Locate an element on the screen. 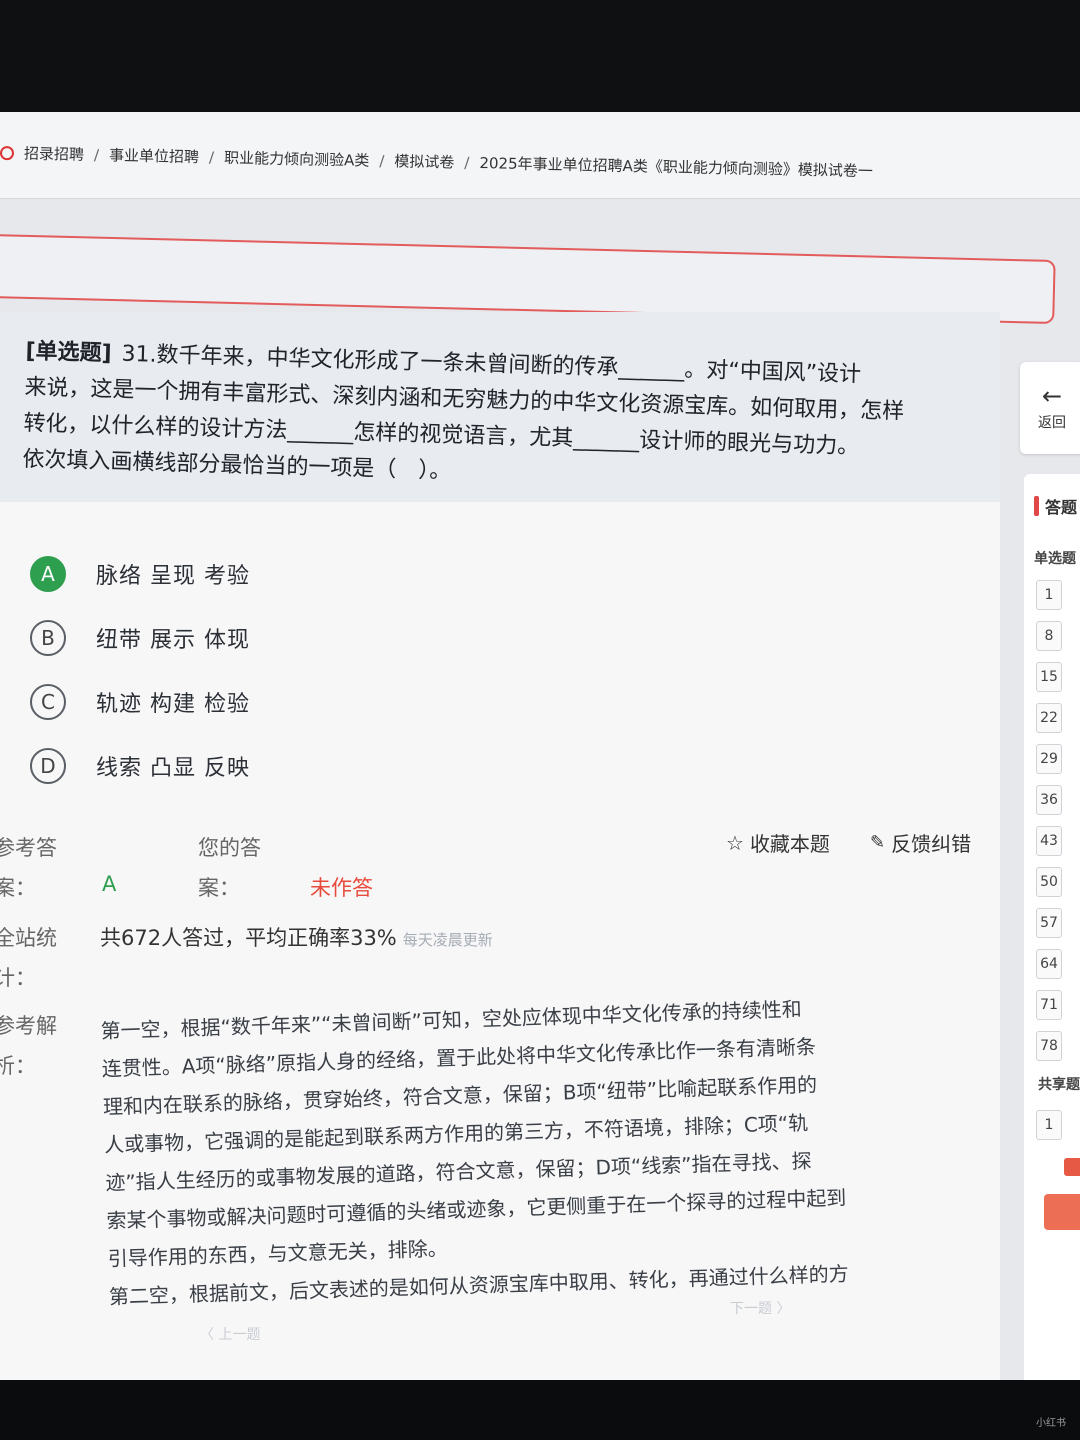  star-icon: ☆ is located at coordinates (735, 842).